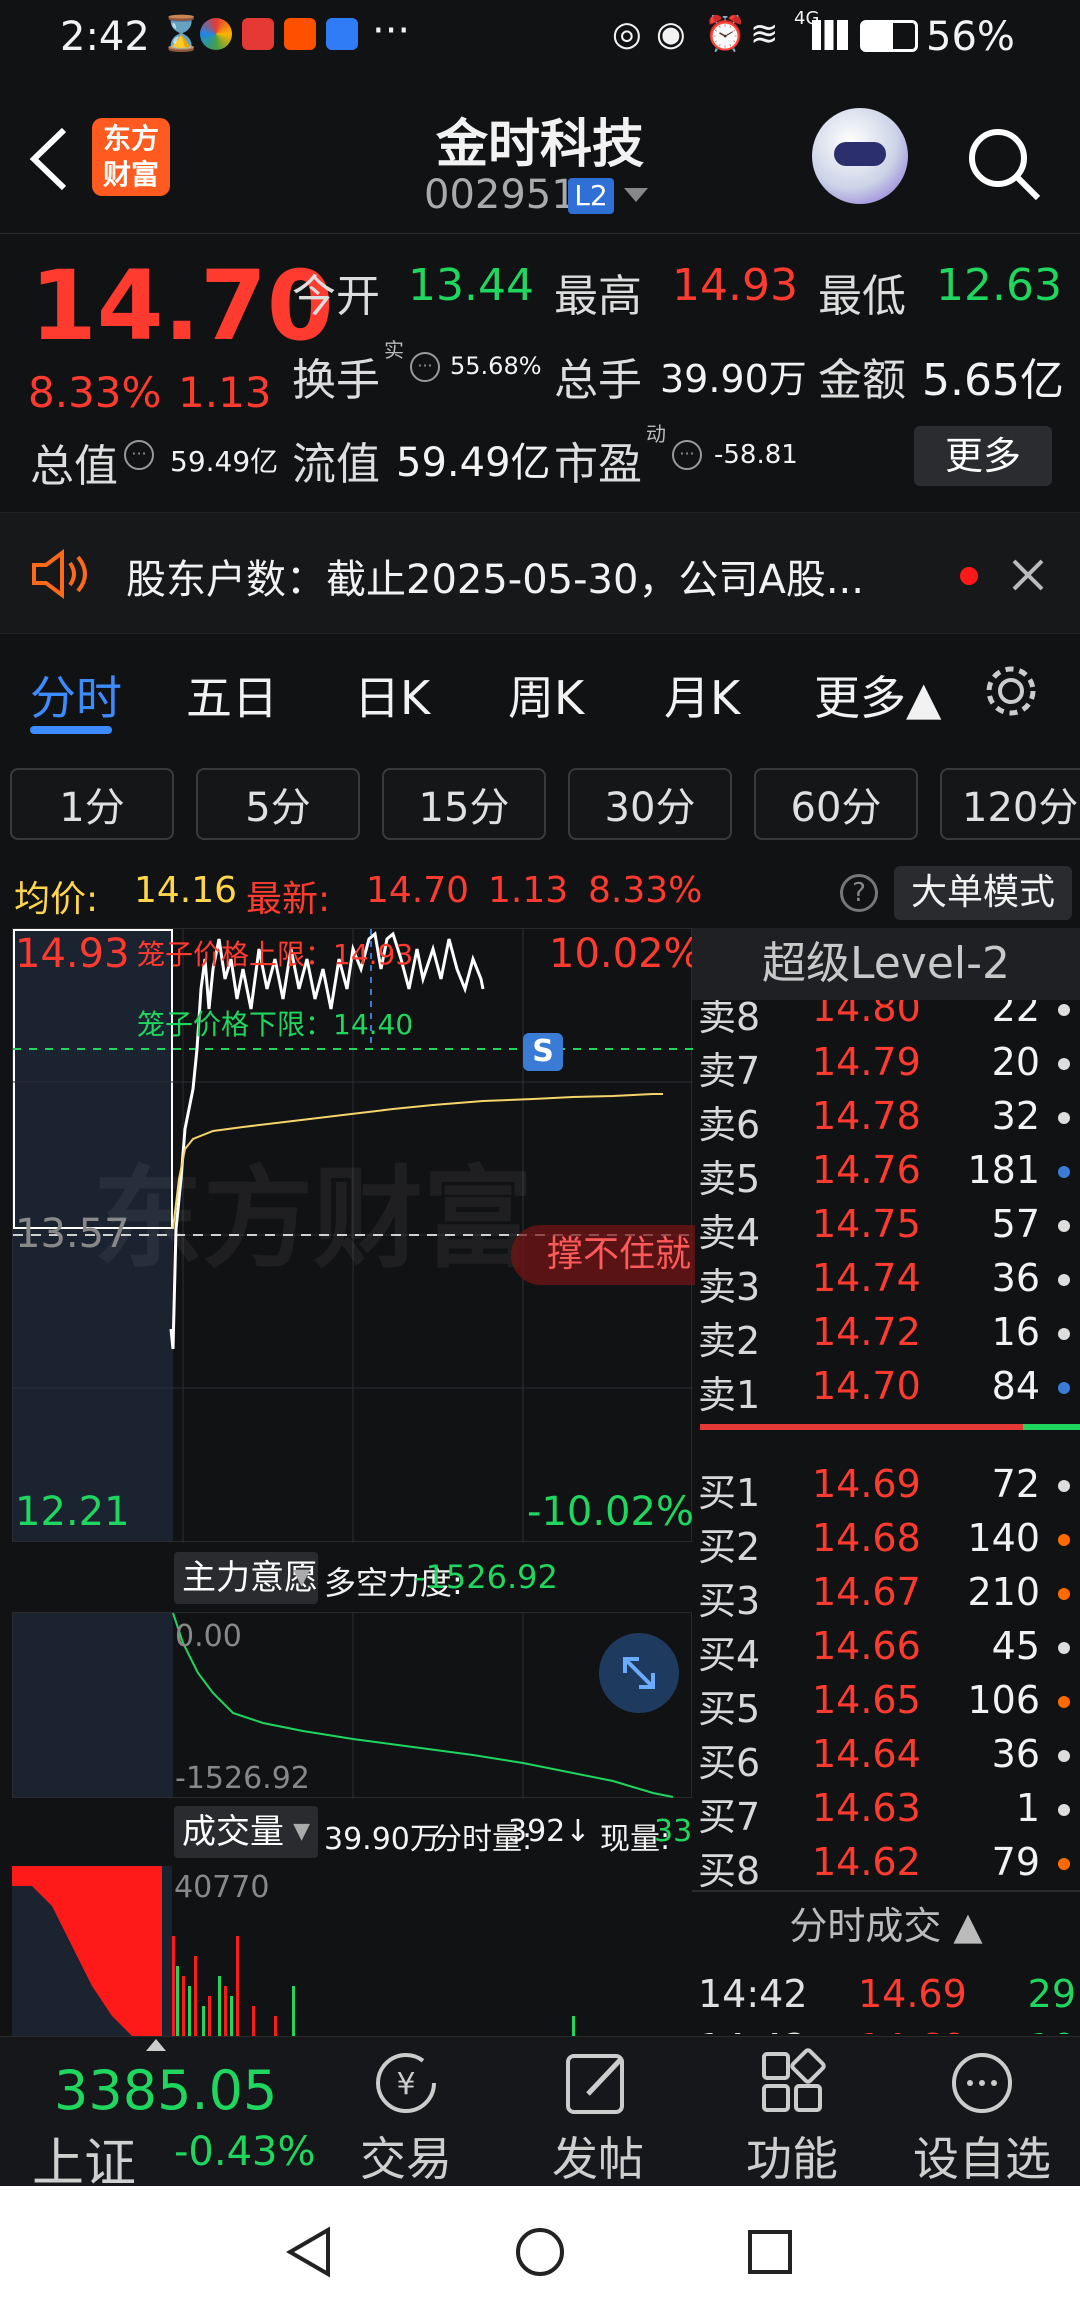 Image resolution: width=1080 pixels, height=2312 pixels. Describe the element at coordinates (1015, 1862) in the screenshot. I see `bid-row-volume: 79` at that location.